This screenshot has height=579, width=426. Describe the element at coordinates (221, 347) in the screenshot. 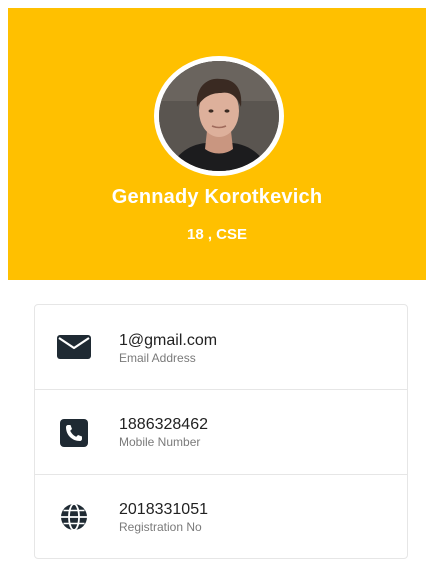

I see `detail-row-email: 1@gmail.com Email Address` at that location.